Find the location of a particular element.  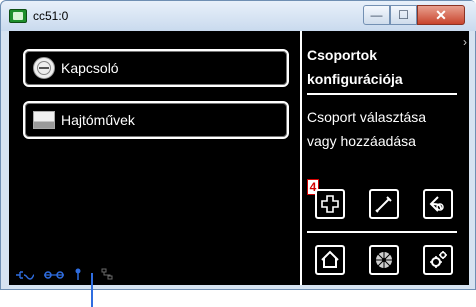

home-icon is located at coordinates (330, 259).